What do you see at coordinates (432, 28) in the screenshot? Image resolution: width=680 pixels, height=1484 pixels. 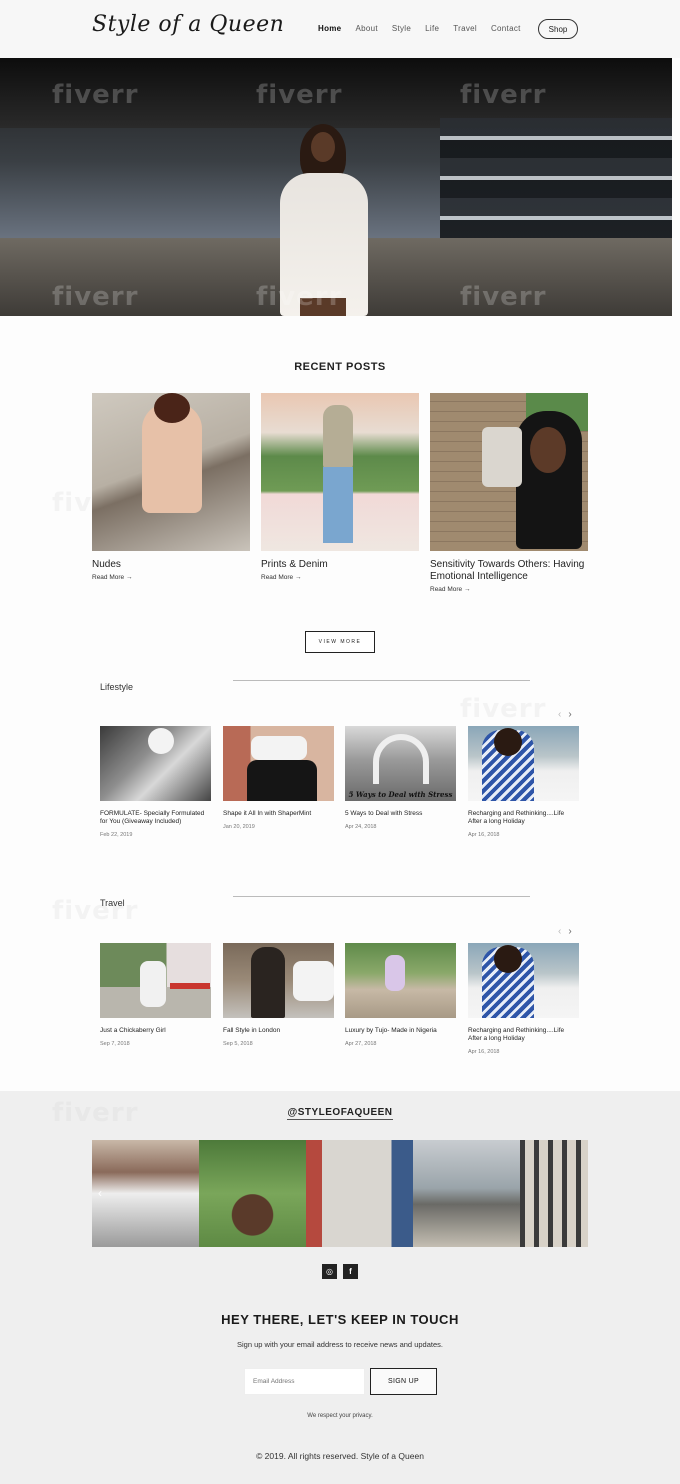 I see `nav-life: Life` at bounding box center [432, 28].